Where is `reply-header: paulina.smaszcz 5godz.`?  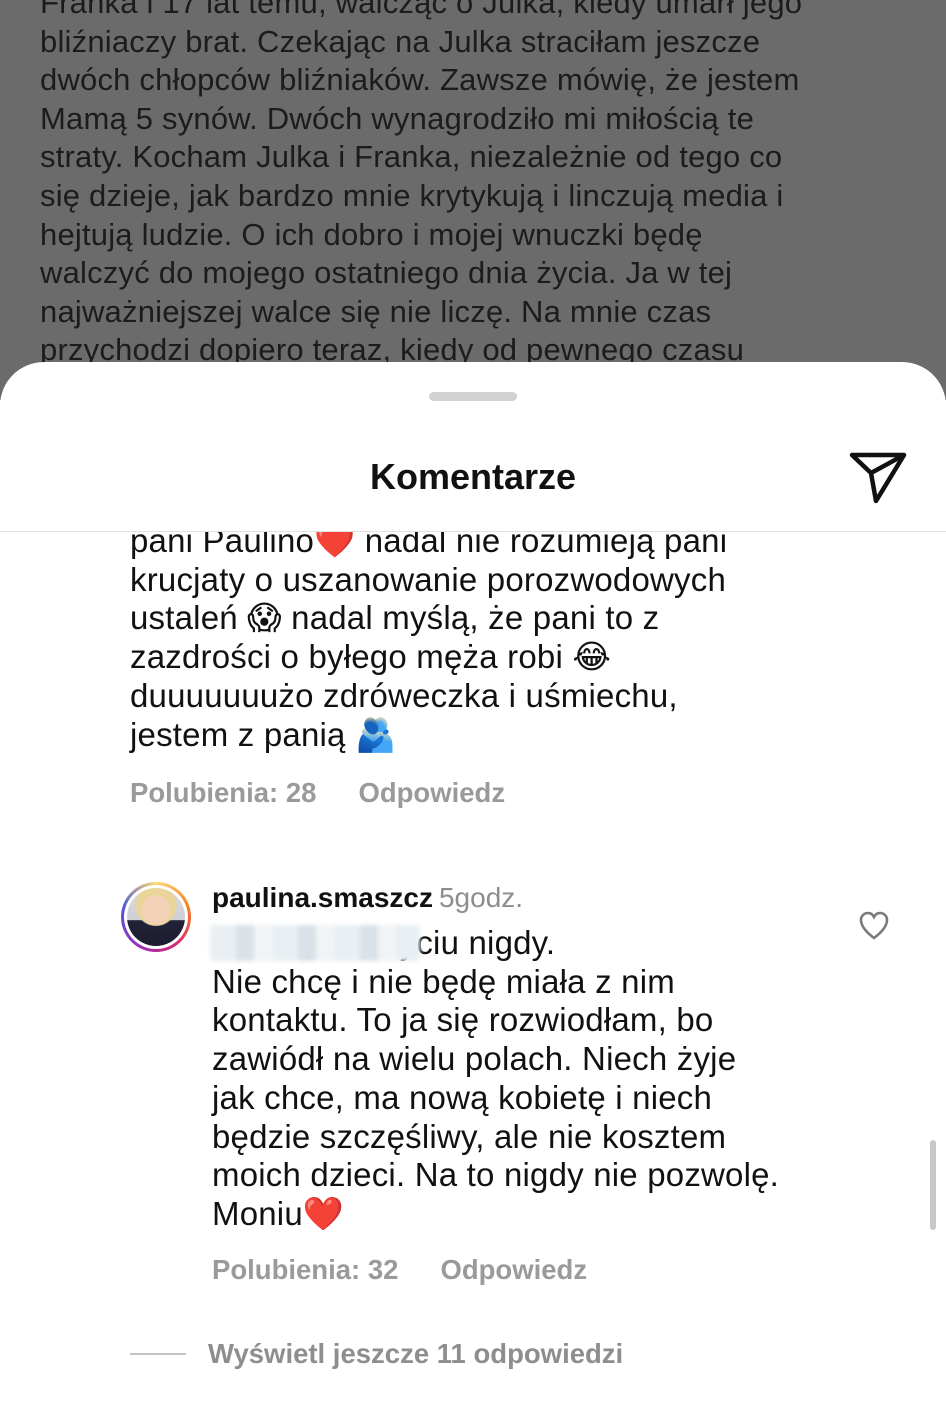
reply-header: paulina.smaszcz 5godz. is located at coordinates (367, 898).